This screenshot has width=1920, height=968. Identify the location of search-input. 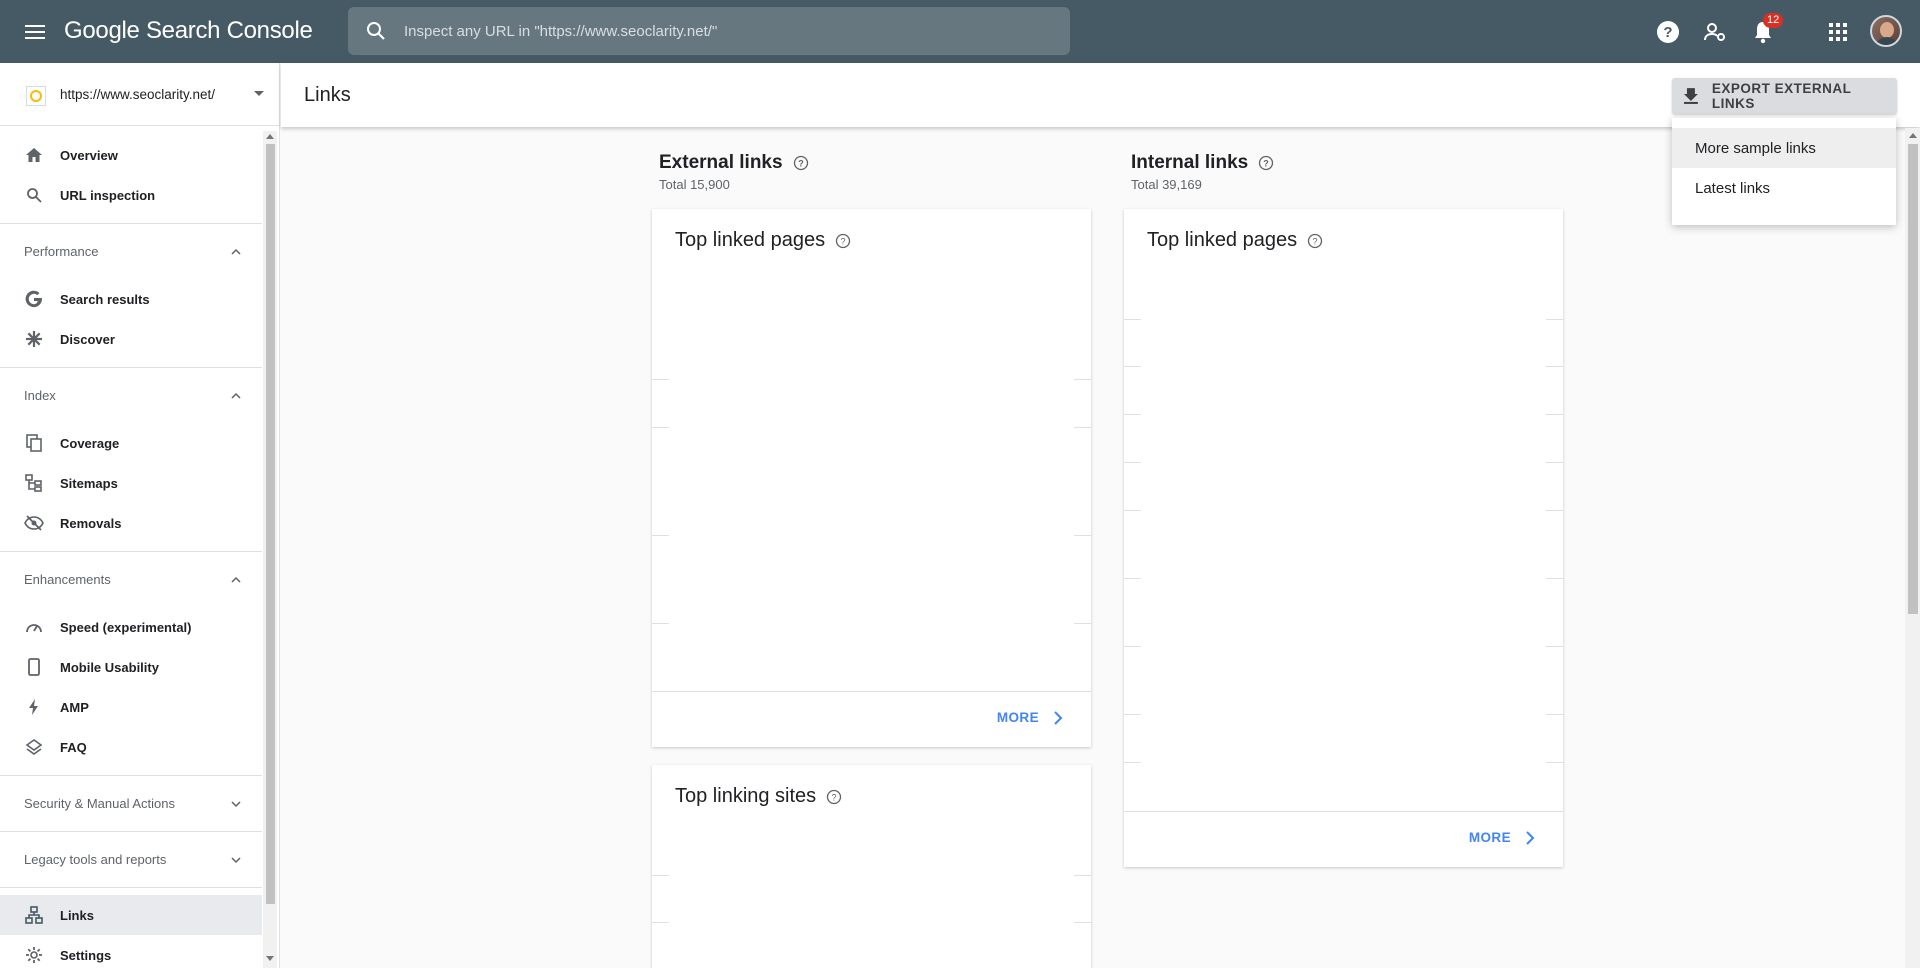
(714, 31).